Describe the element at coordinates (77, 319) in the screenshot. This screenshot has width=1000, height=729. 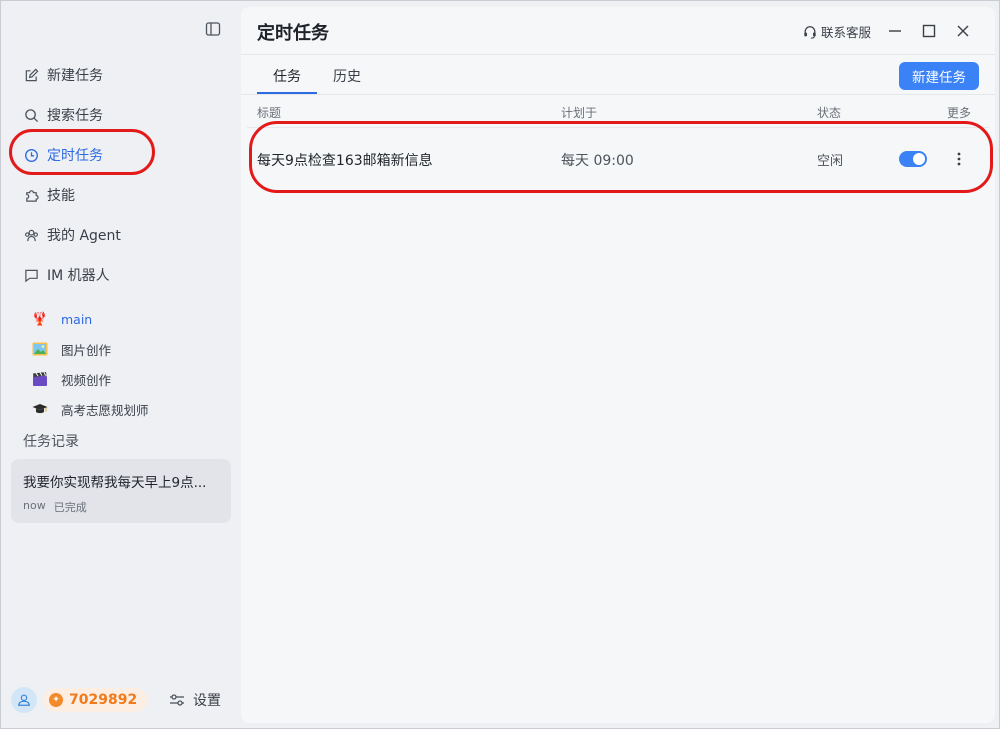
I see `agent-label: main` at that location.